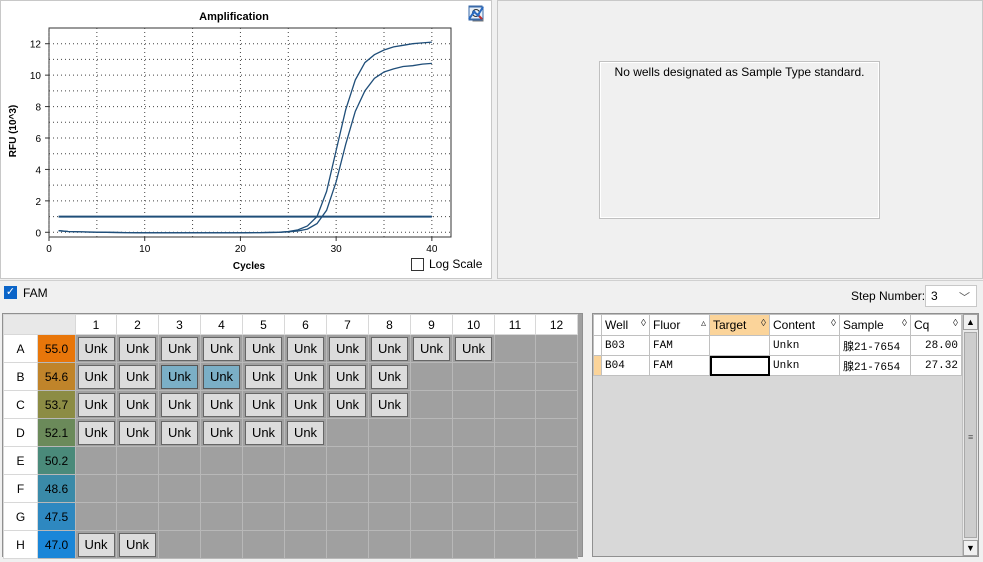 The image size is (983, 562). Describe the element at coordinates (970, 322) in the screenshot. I see `scroll-up-icon: ▲` at that location.